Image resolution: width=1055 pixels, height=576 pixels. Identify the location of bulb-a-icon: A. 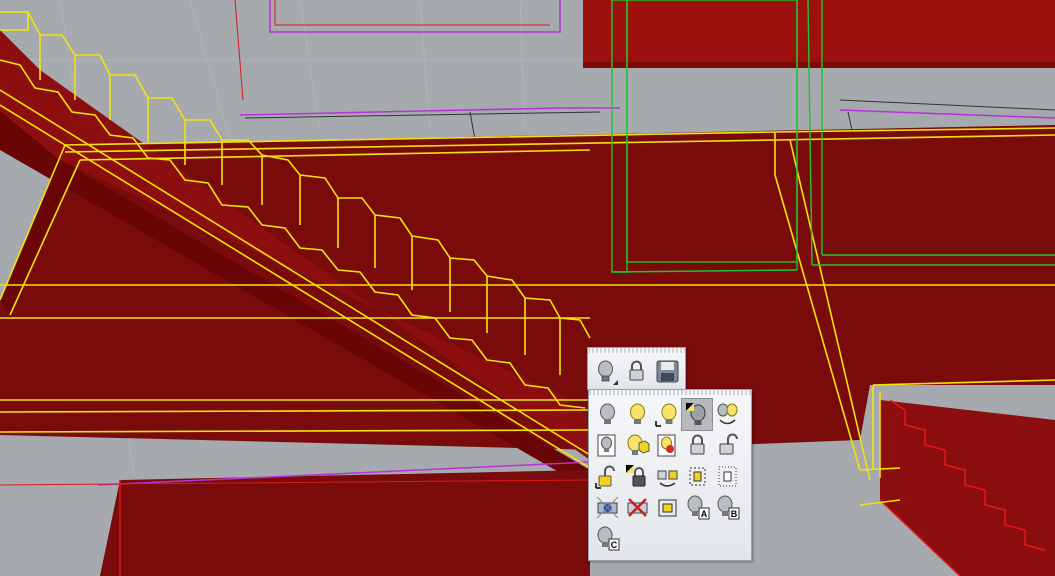
(698, 507).